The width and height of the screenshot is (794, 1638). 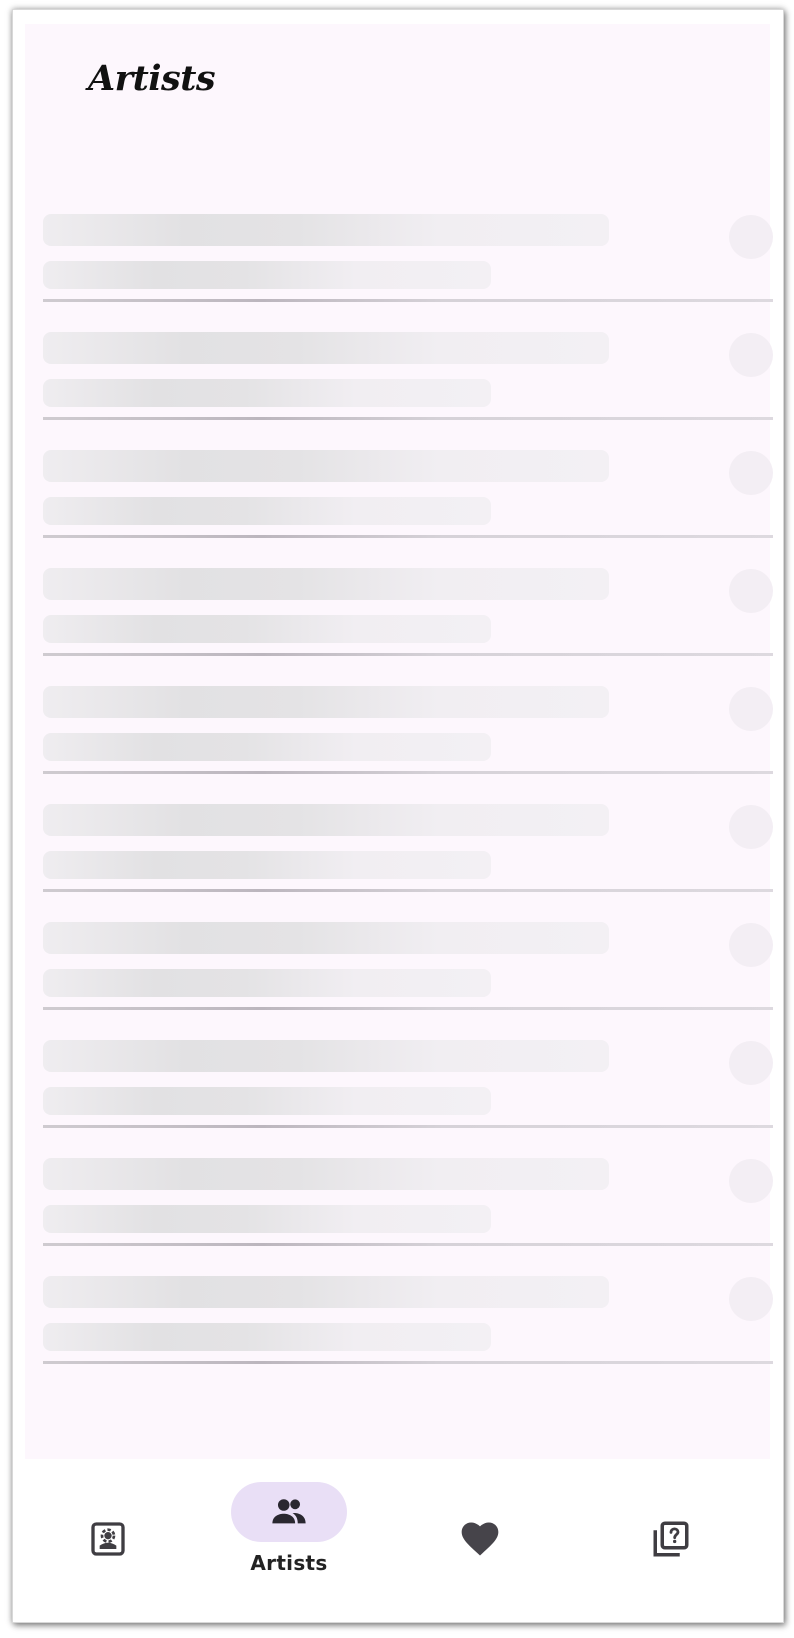 I want to click on nav-icon-container-active, so click(x=289, y=1512).